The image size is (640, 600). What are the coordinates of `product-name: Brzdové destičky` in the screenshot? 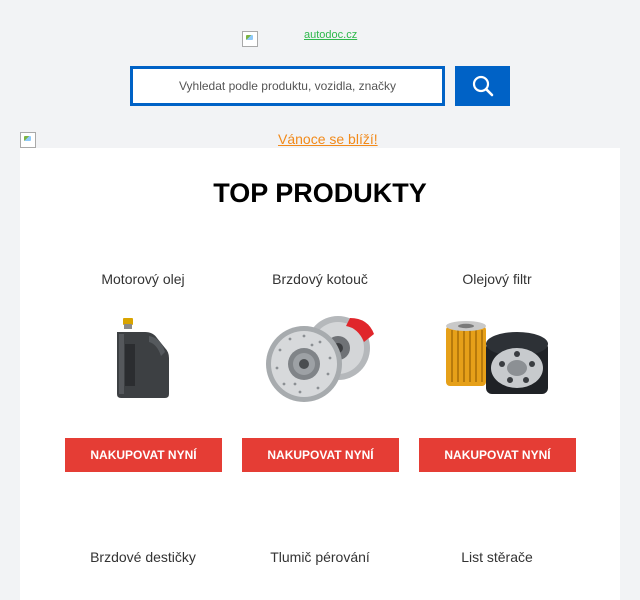 It's located at (143, 557).